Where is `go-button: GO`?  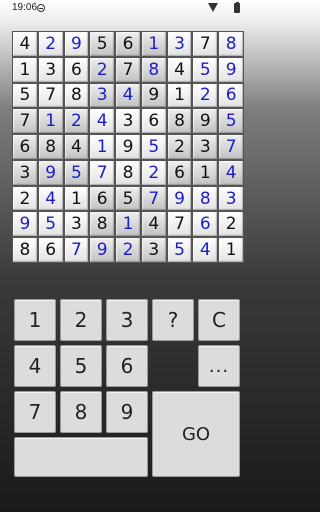
go-button: GO is located at coordinates (196, 434).